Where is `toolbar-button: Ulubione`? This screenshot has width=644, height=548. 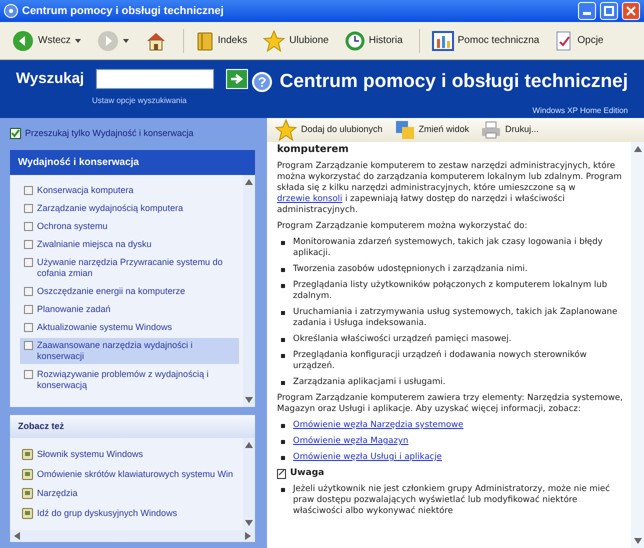 toolbar-button: Ulubione is located at coordinates (296, 41).